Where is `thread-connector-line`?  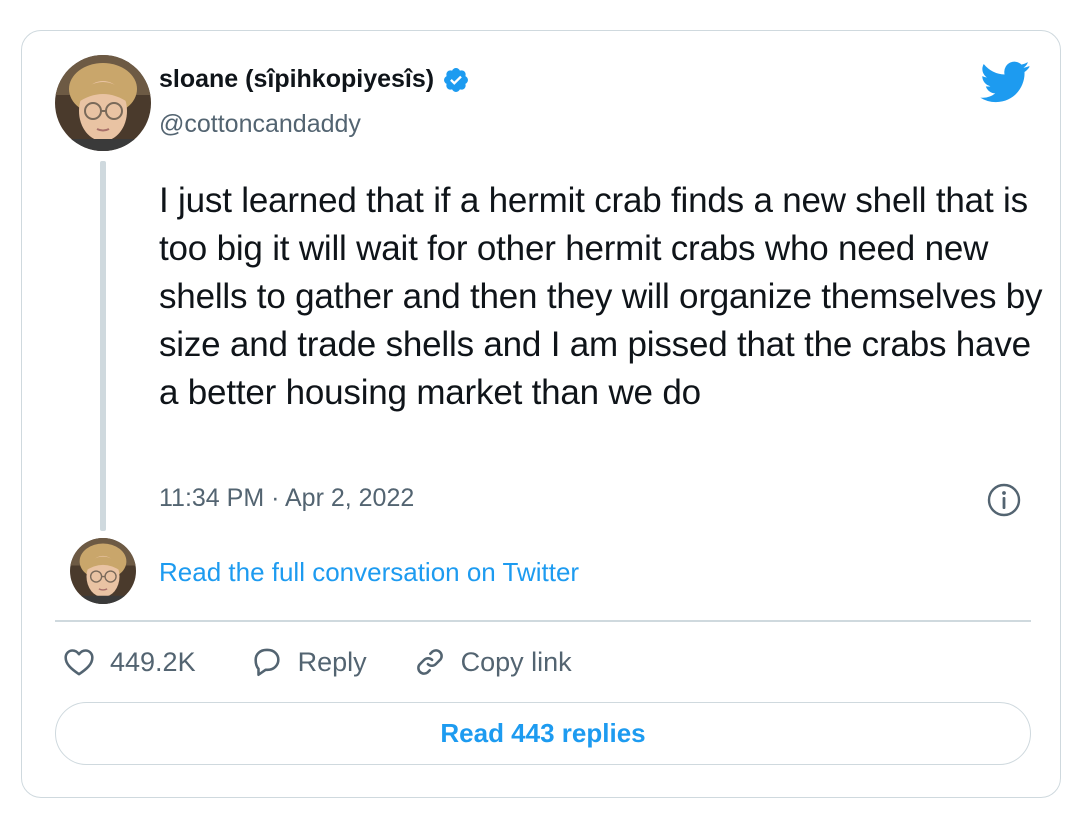 thread-connector-line is located at coordinates (103, 346).